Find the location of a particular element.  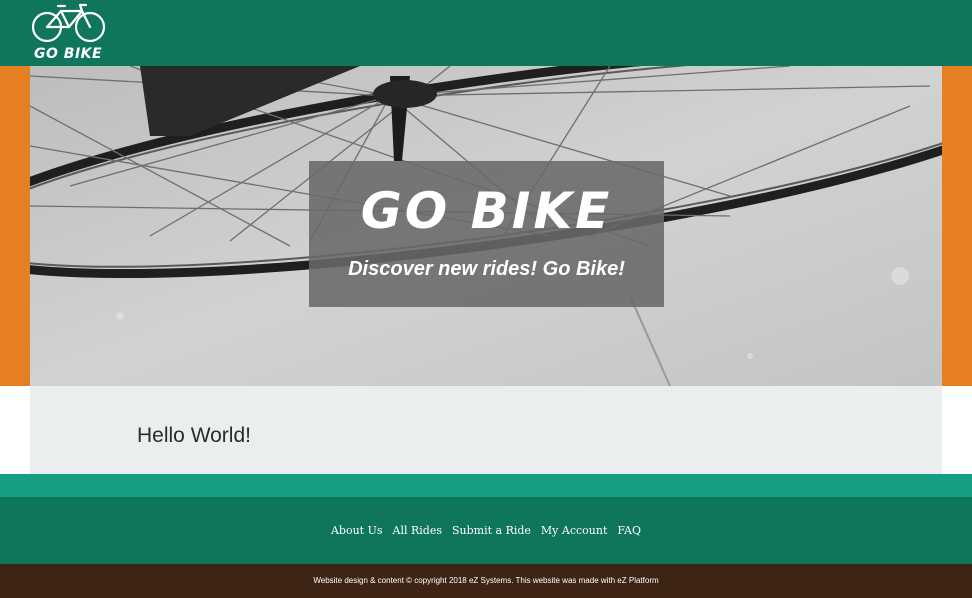

bicycle-icon is located at coordinates (68, 23).